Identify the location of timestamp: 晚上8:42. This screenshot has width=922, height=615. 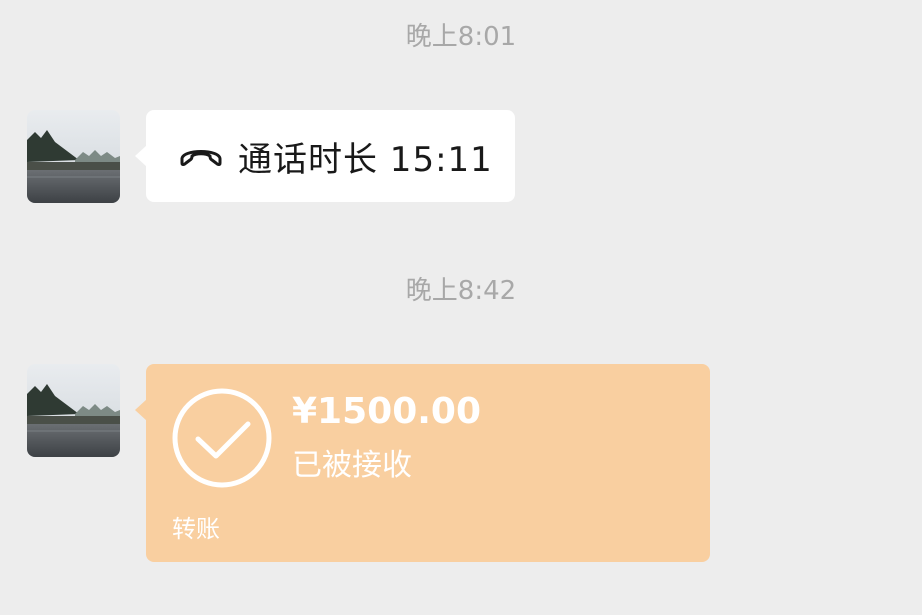
(461, 291).